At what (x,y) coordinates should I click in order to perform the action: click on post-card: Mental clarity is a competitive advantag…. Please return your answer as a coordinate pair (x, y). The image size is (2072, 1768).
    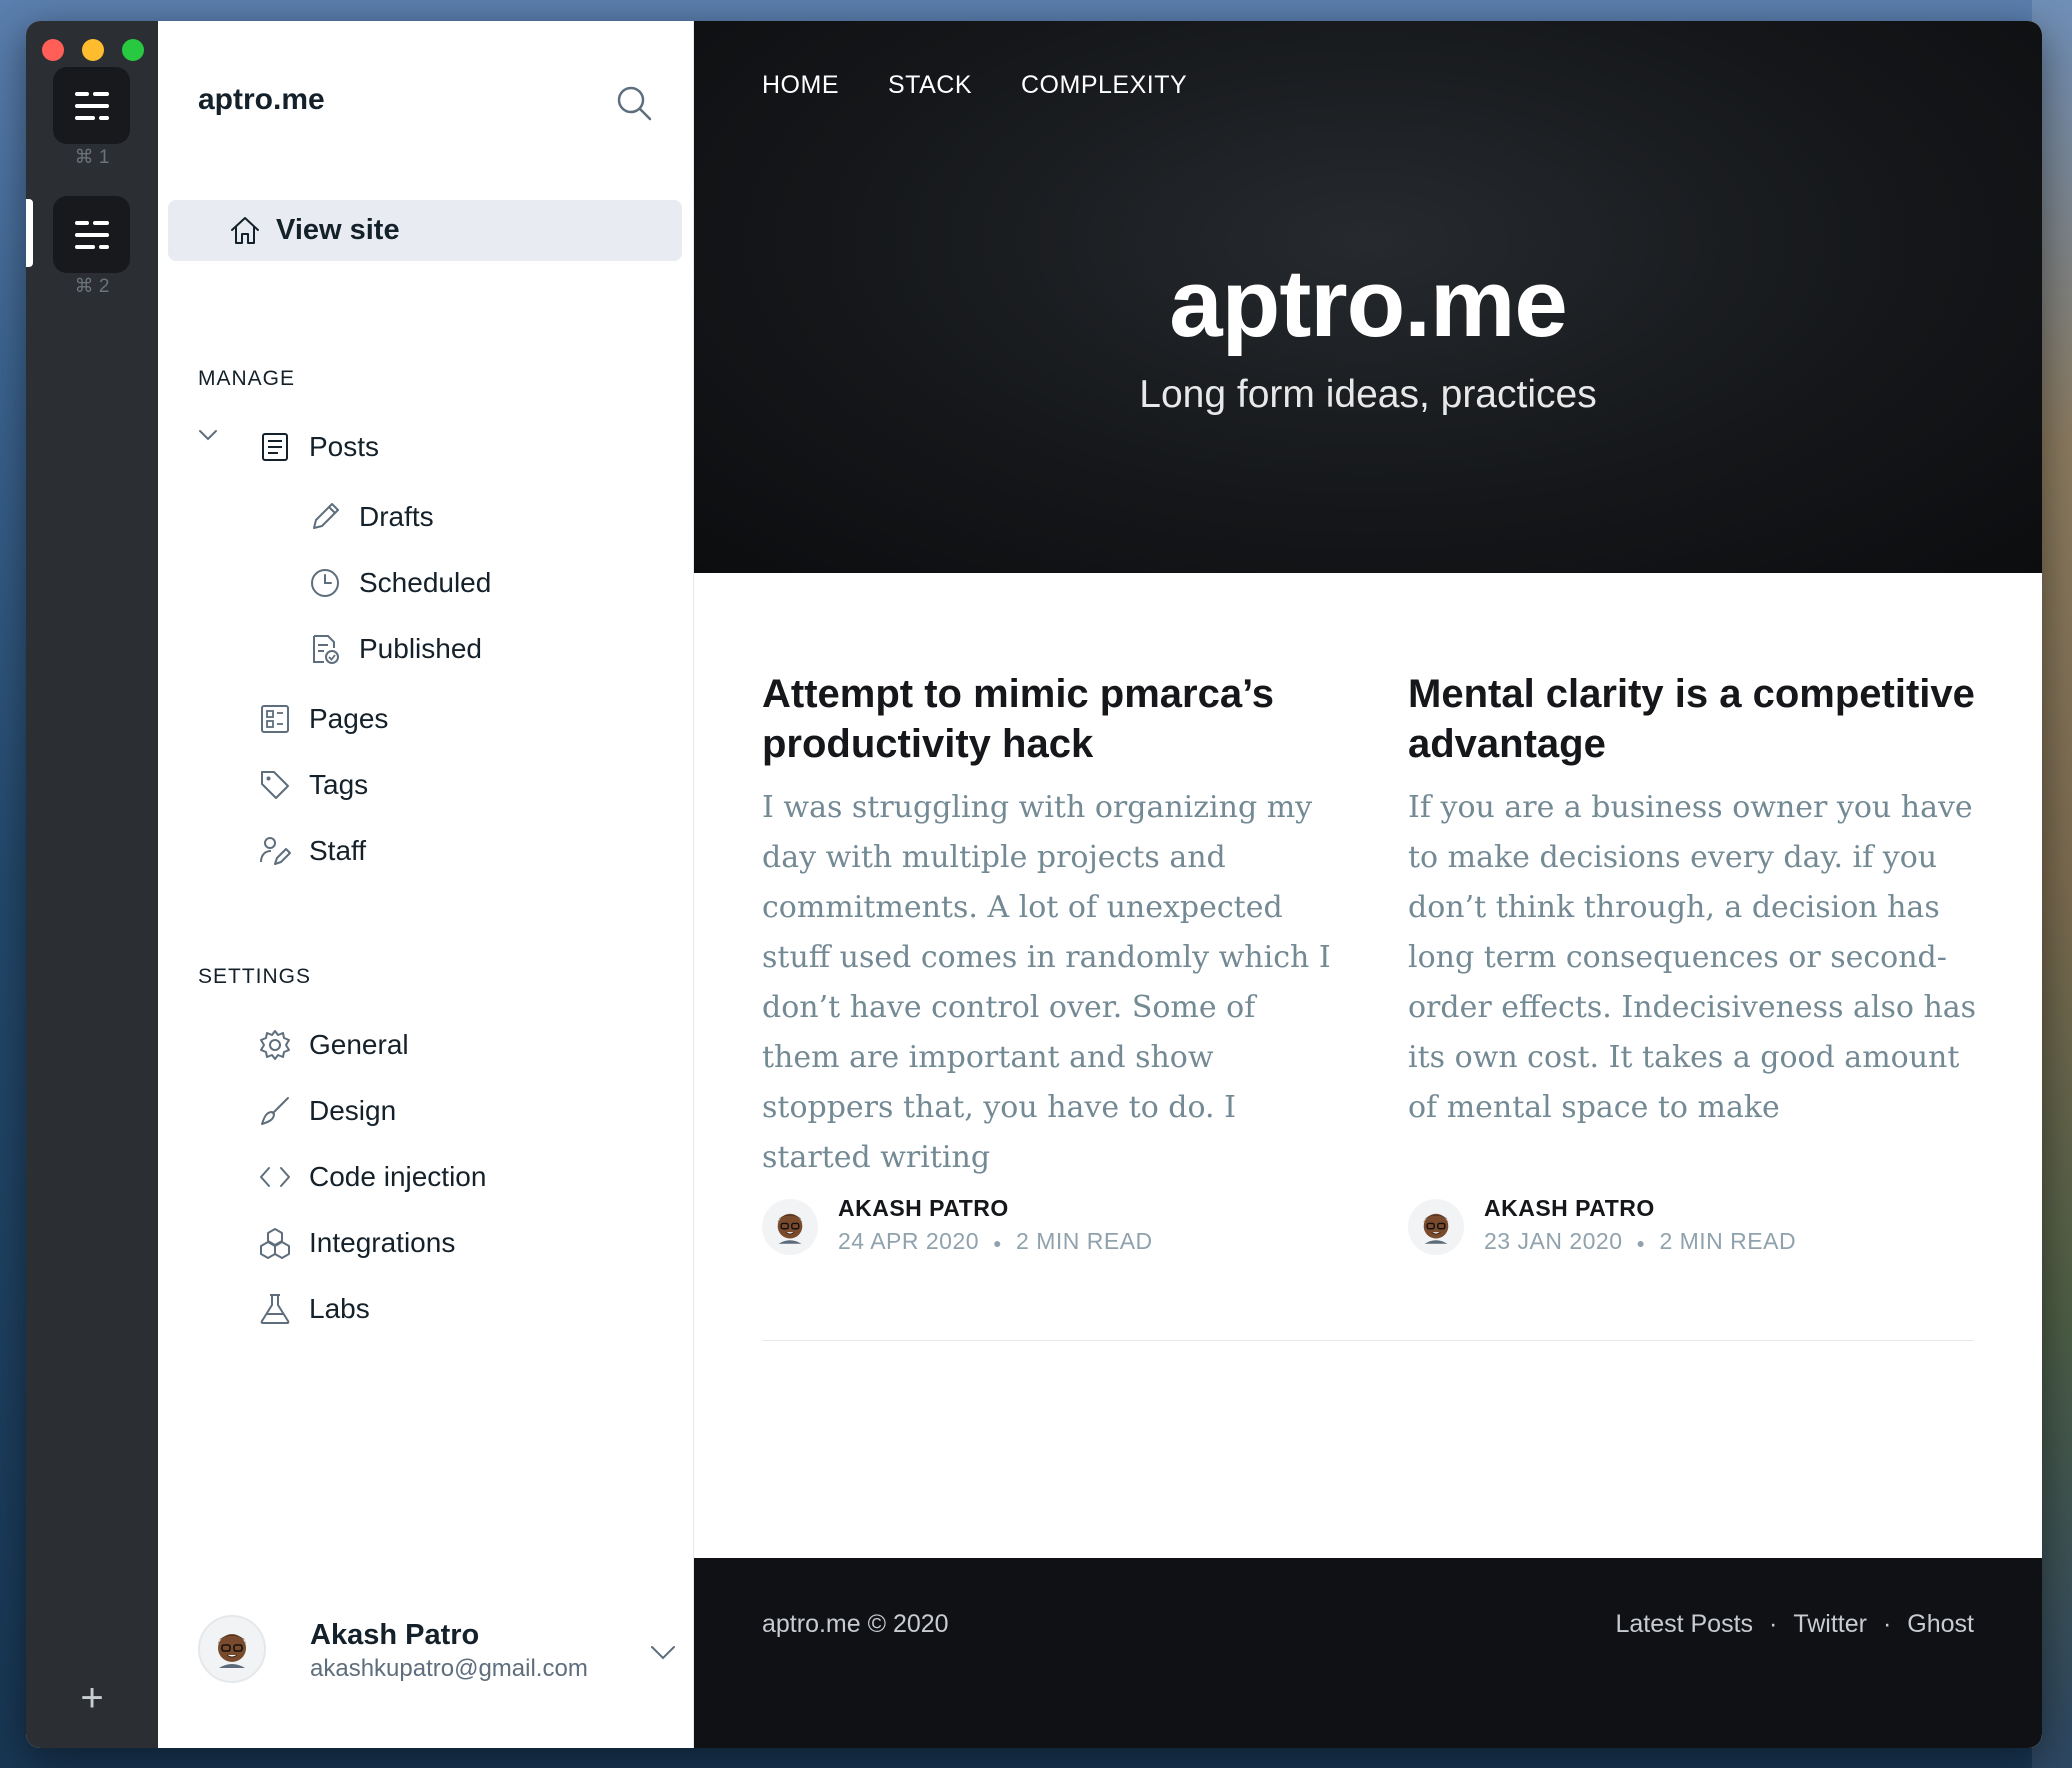
    Looking at the image, I should click on (1693, 901).